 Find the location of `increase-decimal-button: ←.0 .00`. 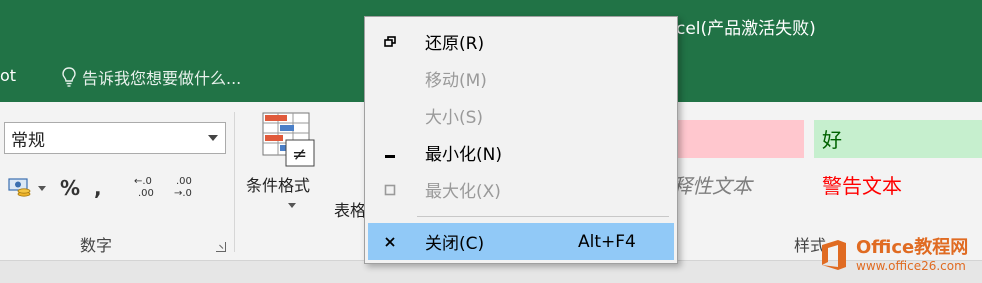

increase-decimal-button: ←.0 .00 is located at coordinates (145, 188).